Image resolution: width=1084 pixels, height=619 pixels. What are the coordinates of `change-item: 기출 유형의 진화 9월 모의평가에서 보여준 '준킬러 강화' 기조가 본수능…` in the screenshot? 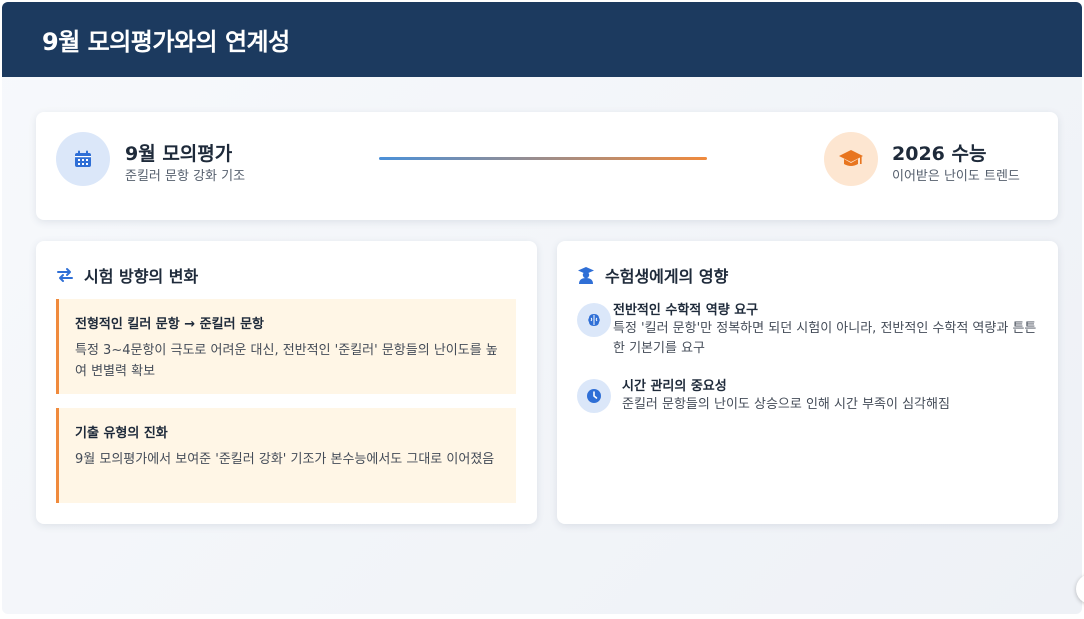 It's located at (286, 455).